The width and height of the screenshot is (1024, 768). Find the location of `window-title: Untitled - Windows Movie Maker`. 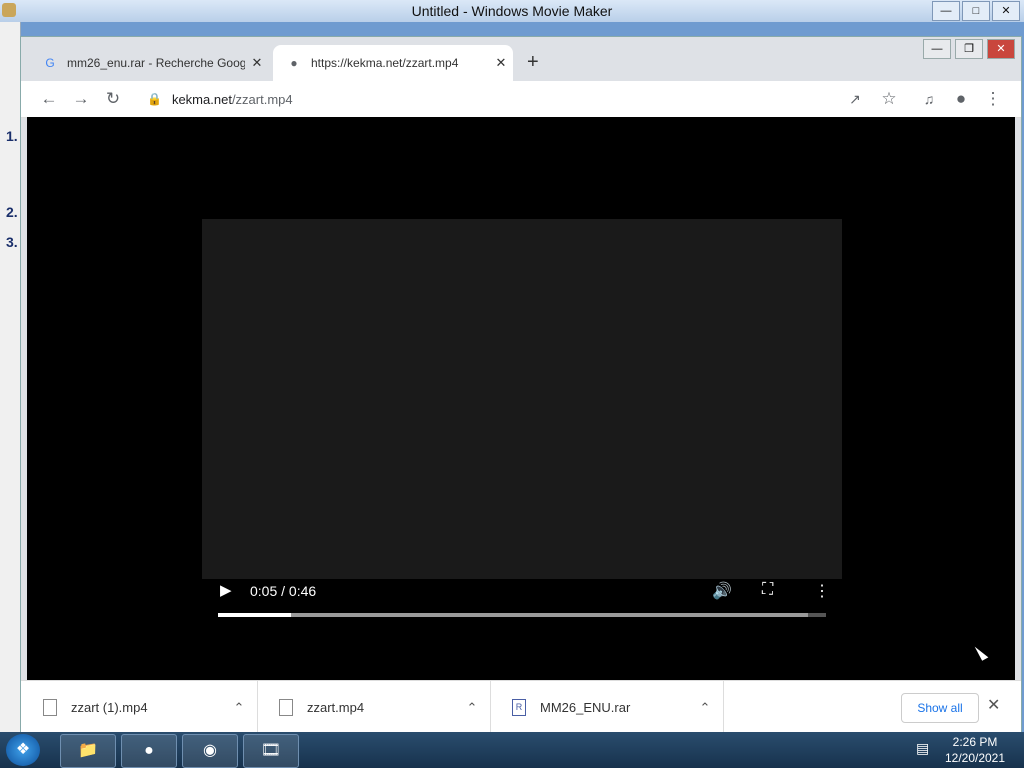

window-title: Untitled - Windows Movie Maker is located at coordinates (512, 11).